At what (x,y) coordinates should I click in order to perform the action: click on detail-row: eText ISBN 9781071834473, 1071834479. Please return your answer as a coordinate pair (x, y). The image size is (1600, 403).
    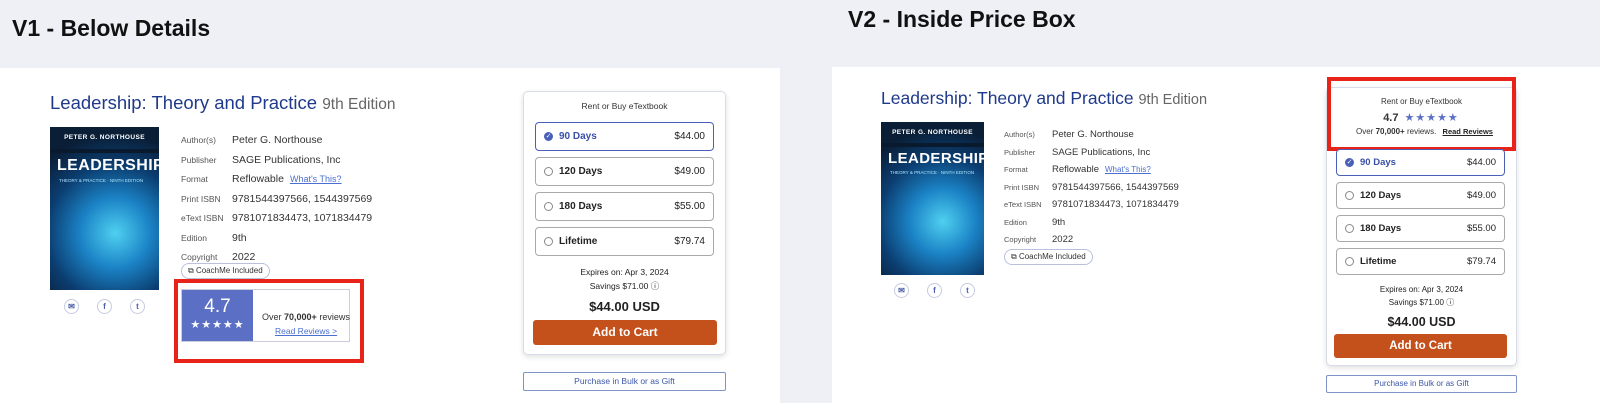
    Looking at the image, I should click on (1091, 203).